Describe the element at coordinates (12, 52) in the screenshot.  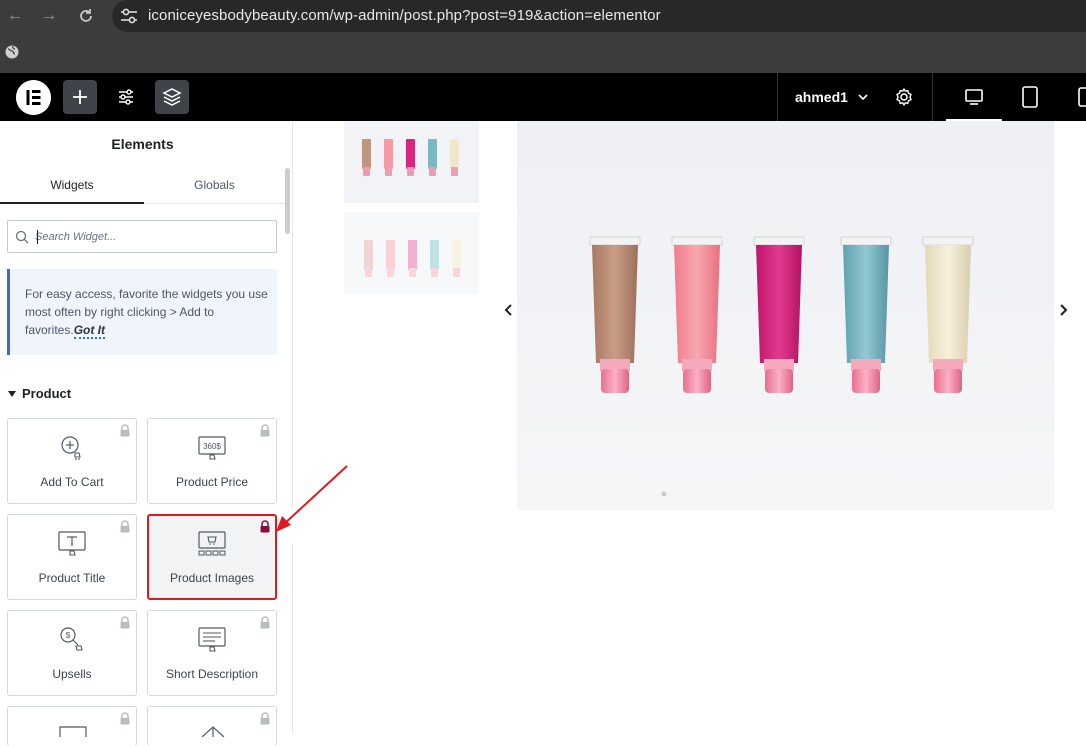
I see `globe-icon` at that location.